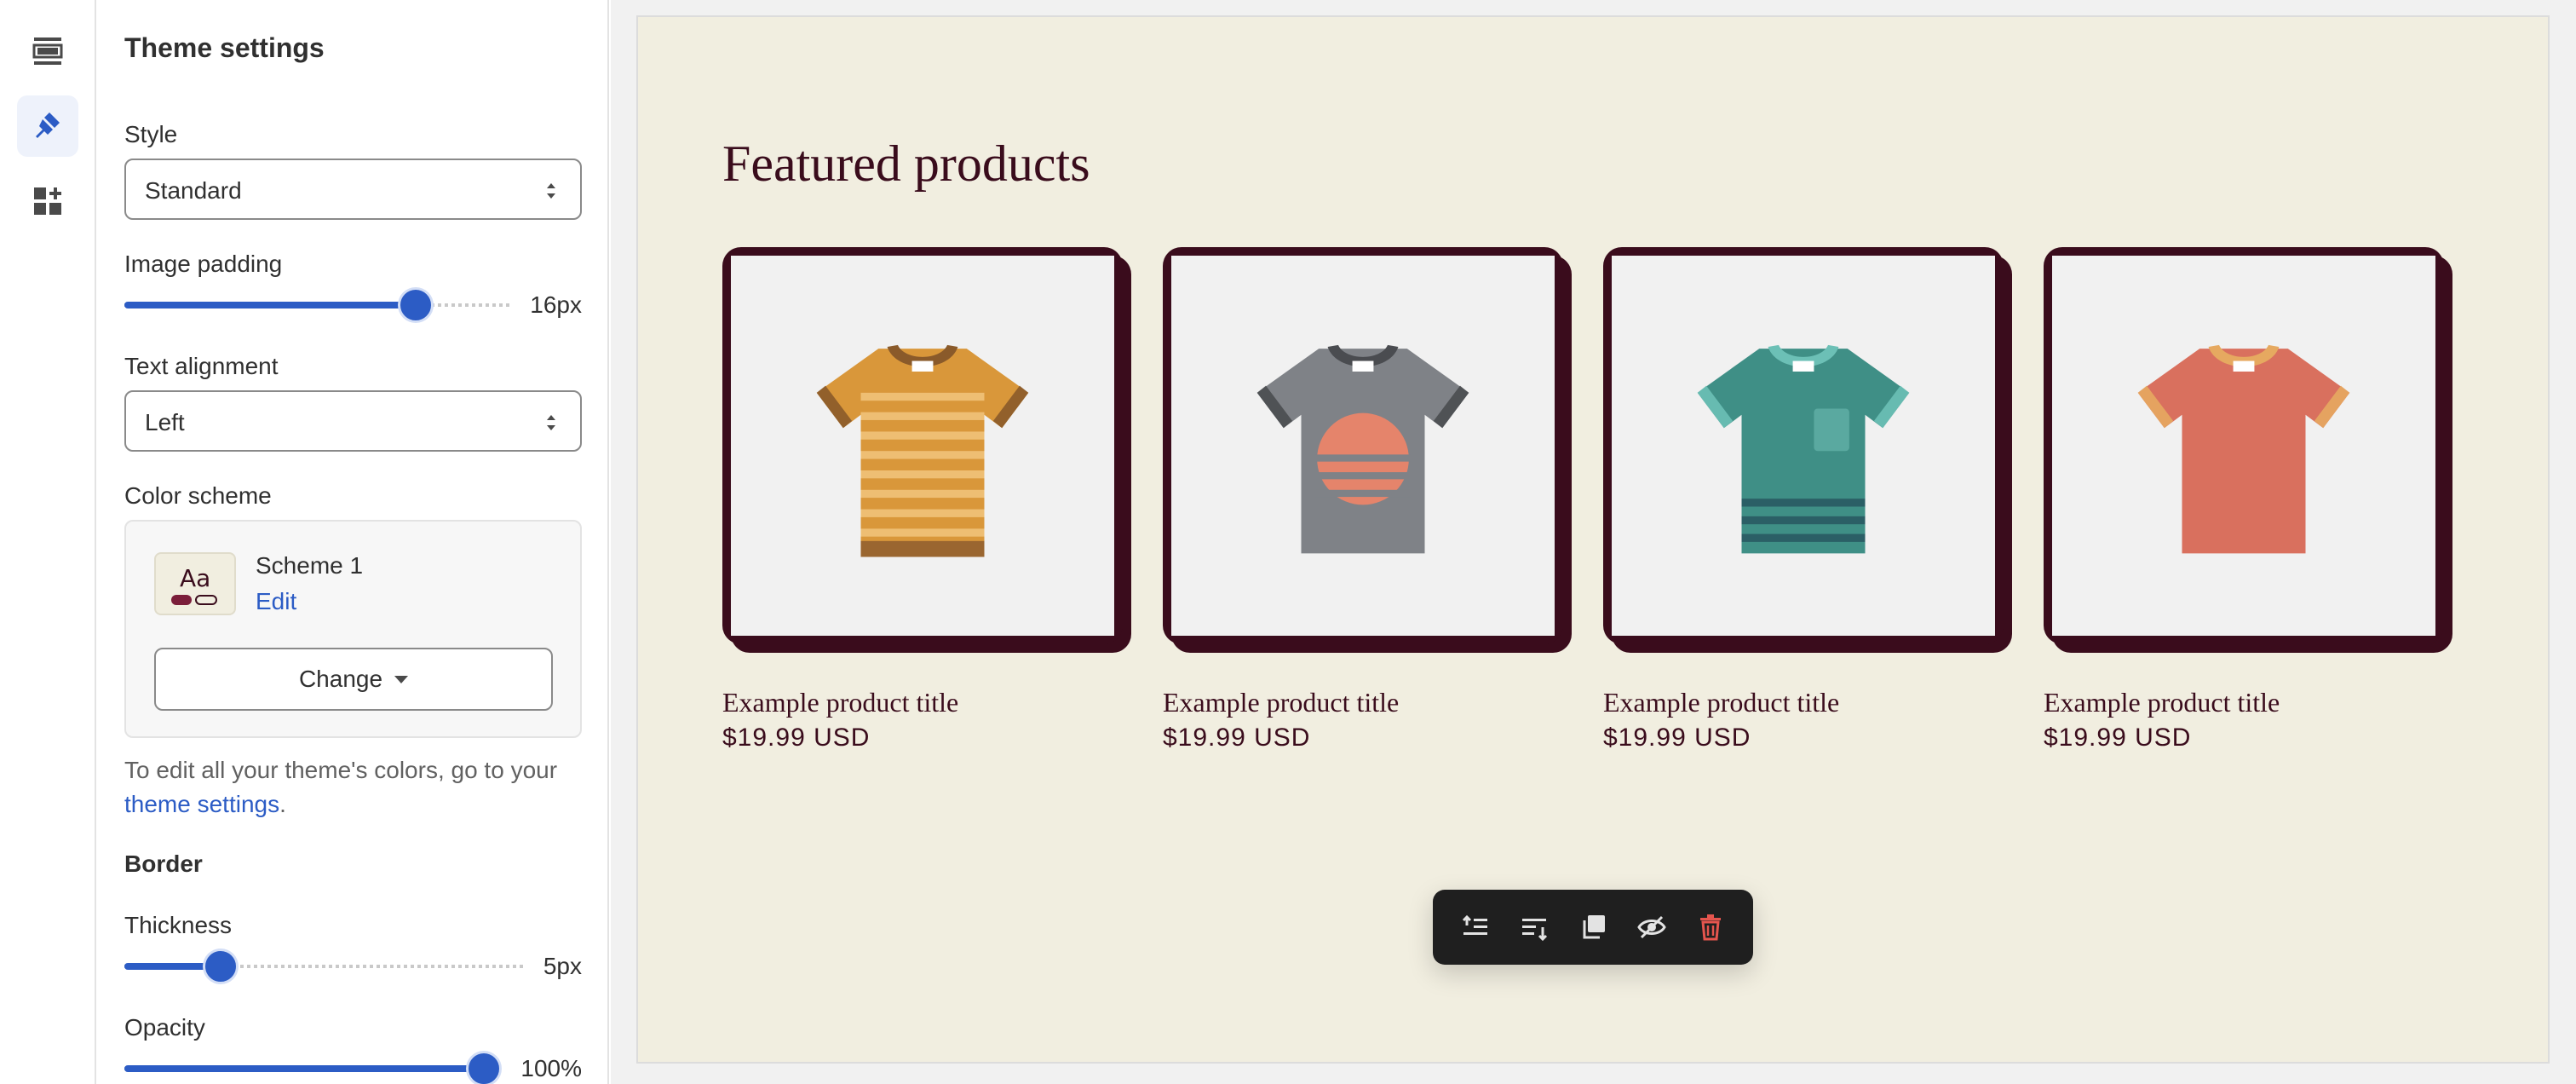  What do you see at coordinates (325, 966) in the screenshot?
I see `thickness-slider` at bounding box center [325, 966].